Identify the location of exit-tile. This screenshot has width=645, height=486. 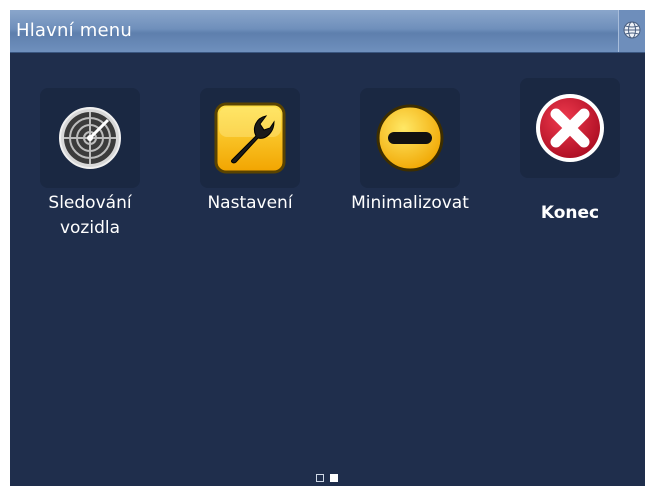
(570, 128).